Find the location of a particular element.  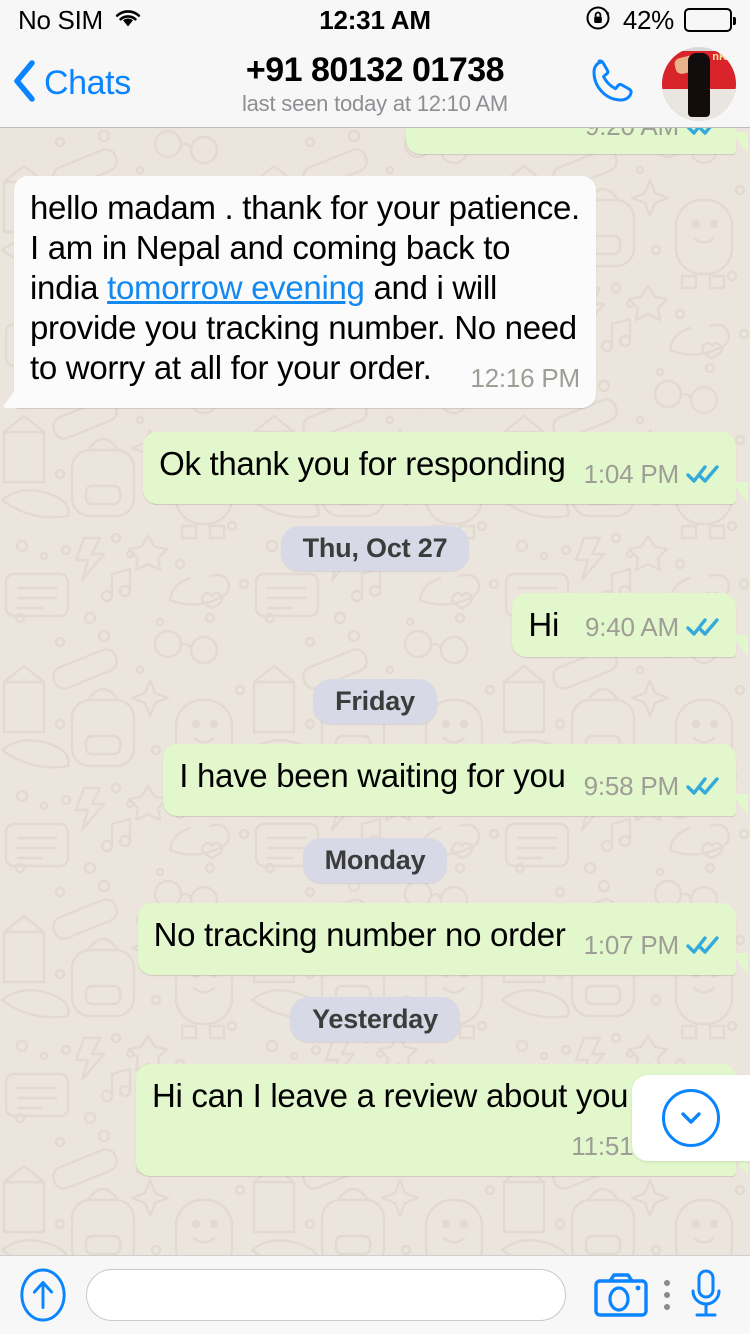

chevron-down-icon is located at coordinates (691, 1118).